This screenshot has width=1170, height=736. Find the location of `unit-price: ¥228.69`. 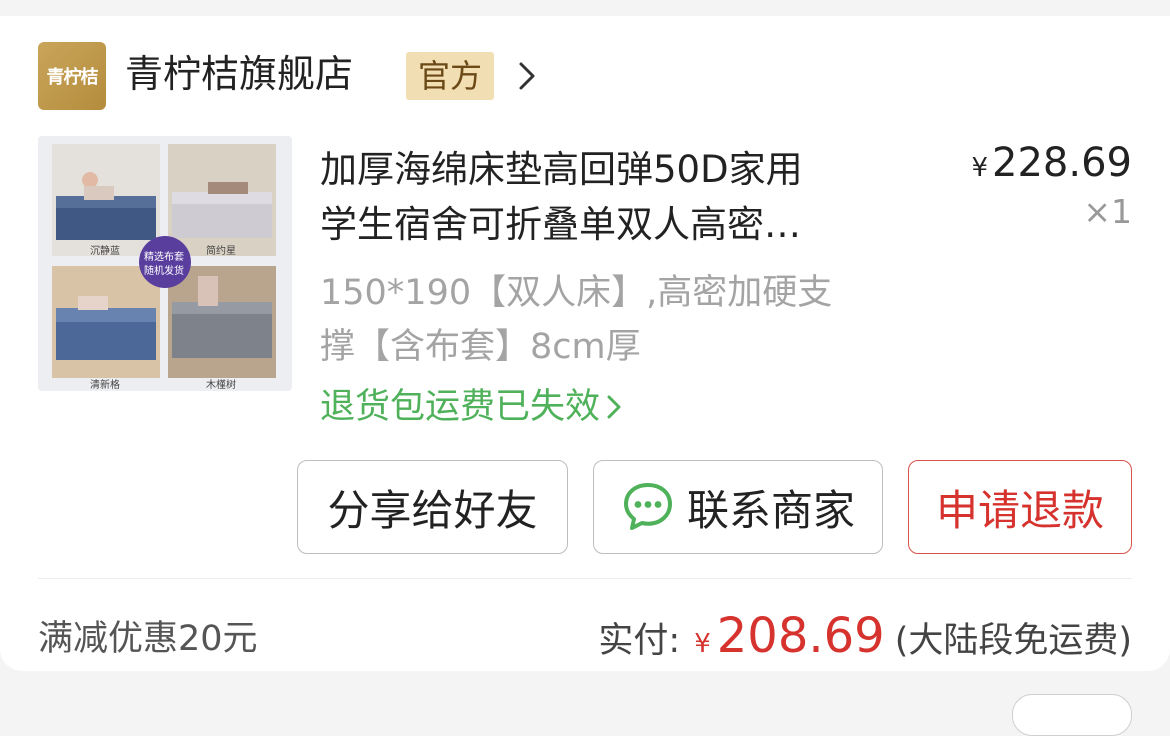

unit-price: ¥228.69 is located at coordinates (1051, 165).